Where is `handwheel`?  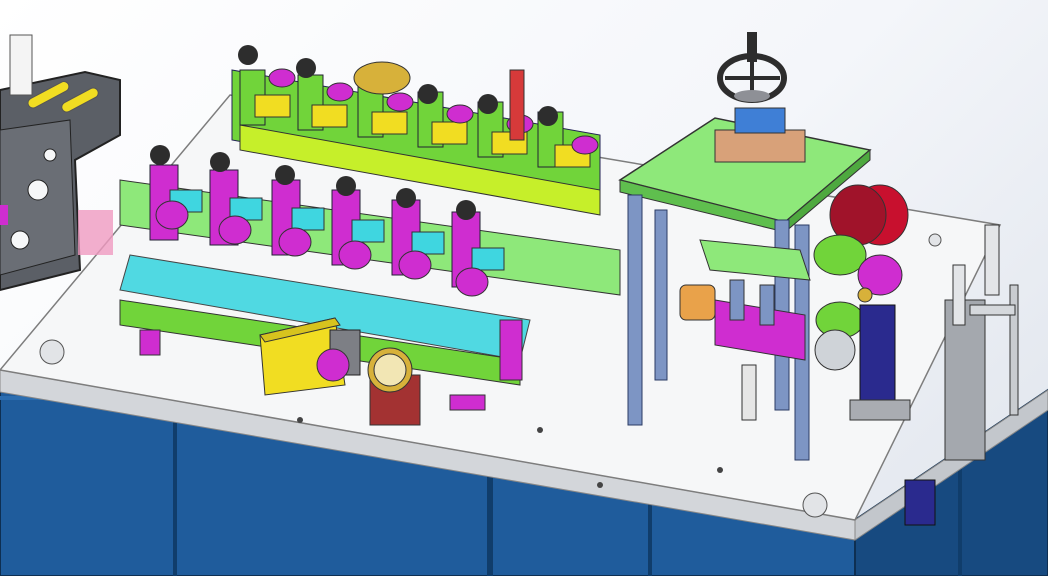
handwheel is located at coordinates (752, 67).